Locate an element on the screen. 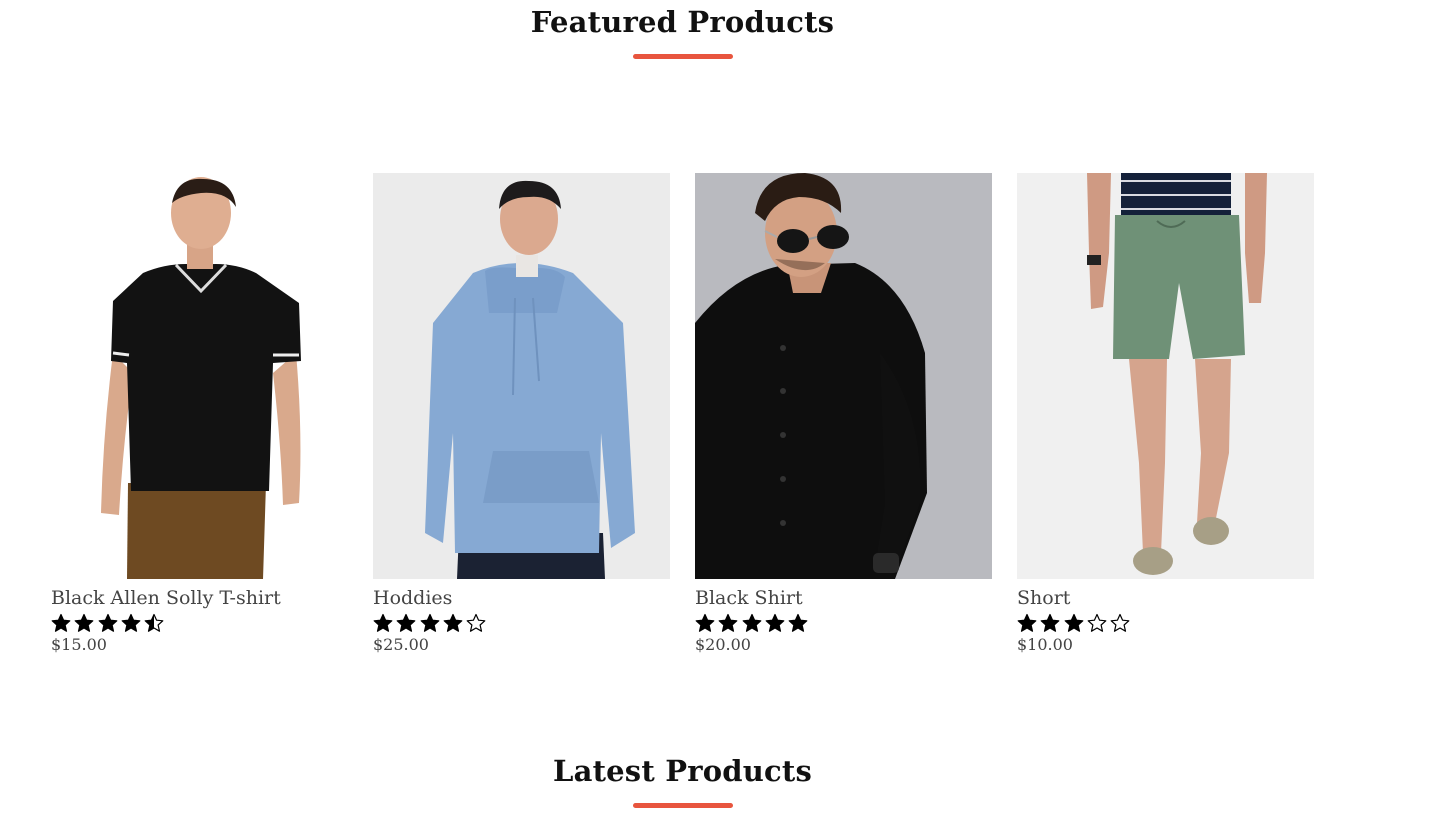  product-card: Black Shirt $20.00 is located at coordinates (843, 413).